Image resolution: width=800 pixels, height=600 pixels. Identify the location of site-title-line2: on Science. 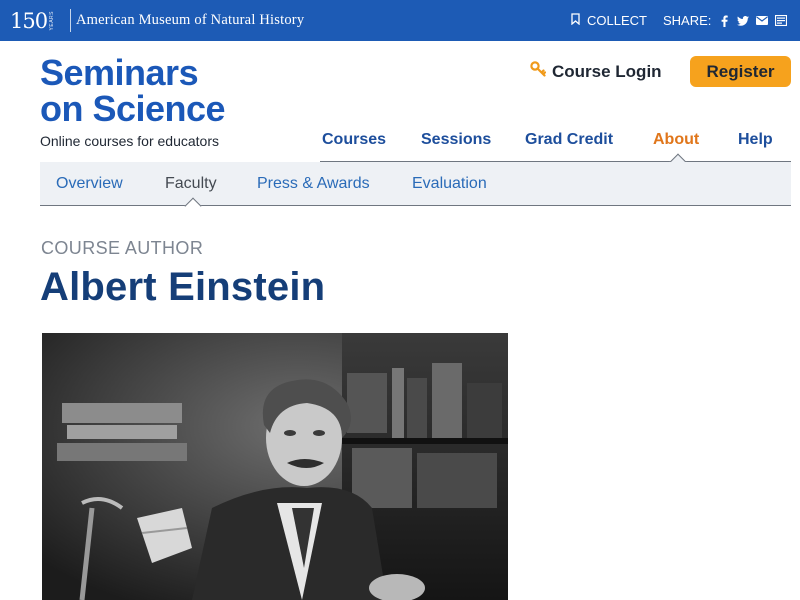
(133, 108).